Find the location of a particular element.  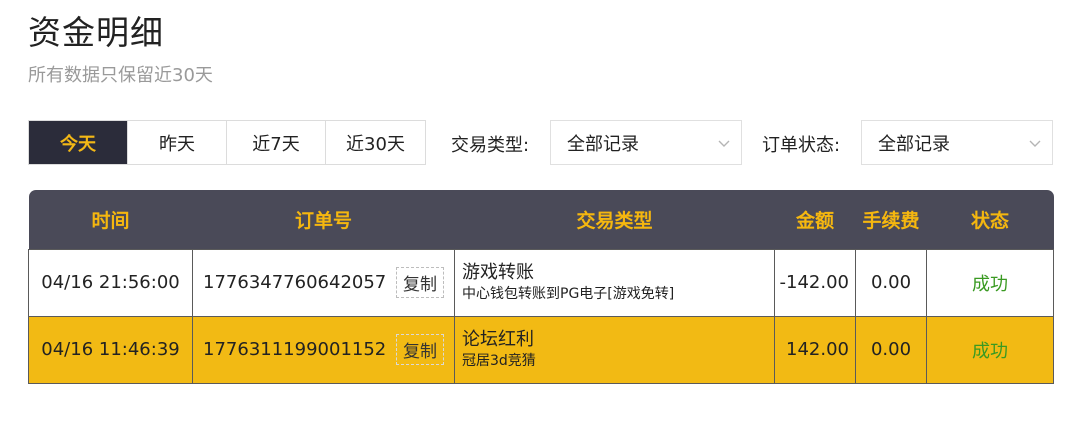

date-range-tabs: 今天 昨天 近7天 近30天 is located at coordinates (227, 142).